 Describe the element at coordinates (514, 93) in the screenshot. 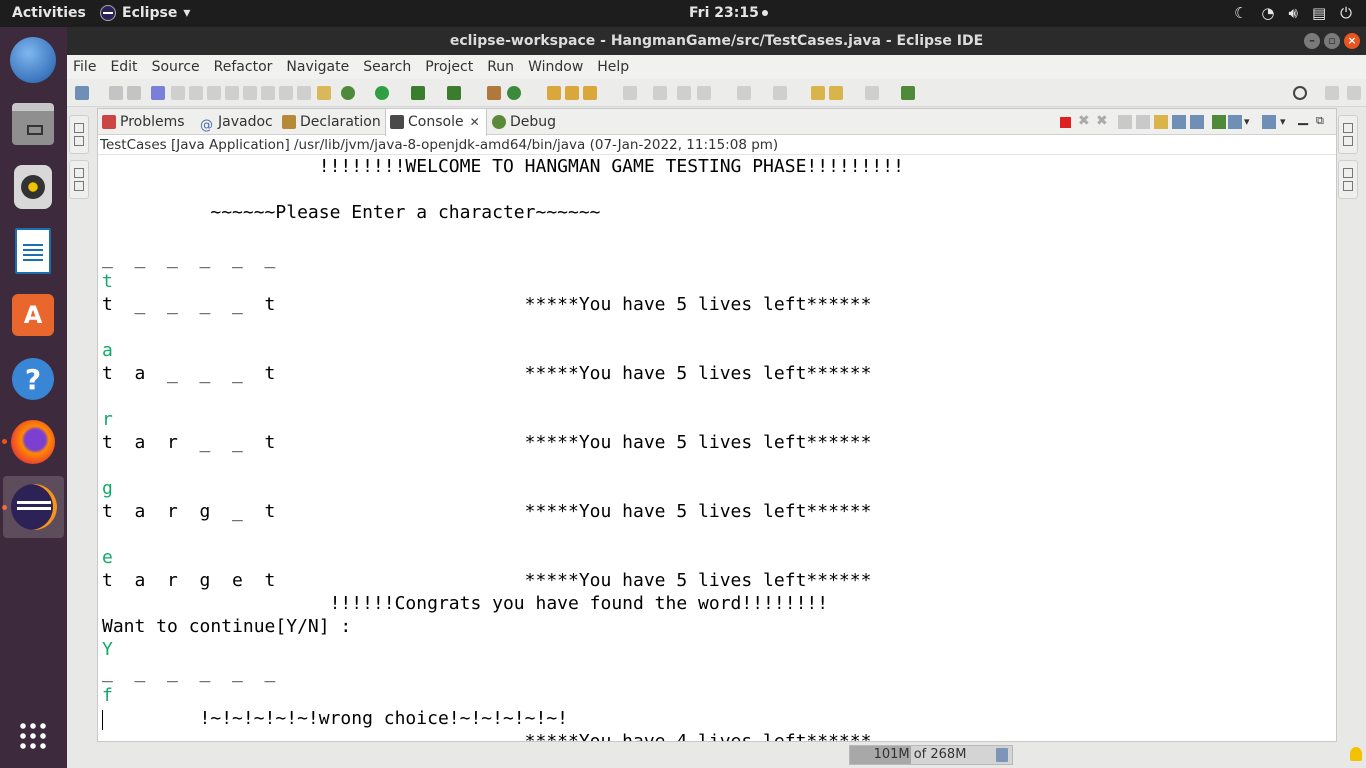

I see `new-class-icon` at that location.